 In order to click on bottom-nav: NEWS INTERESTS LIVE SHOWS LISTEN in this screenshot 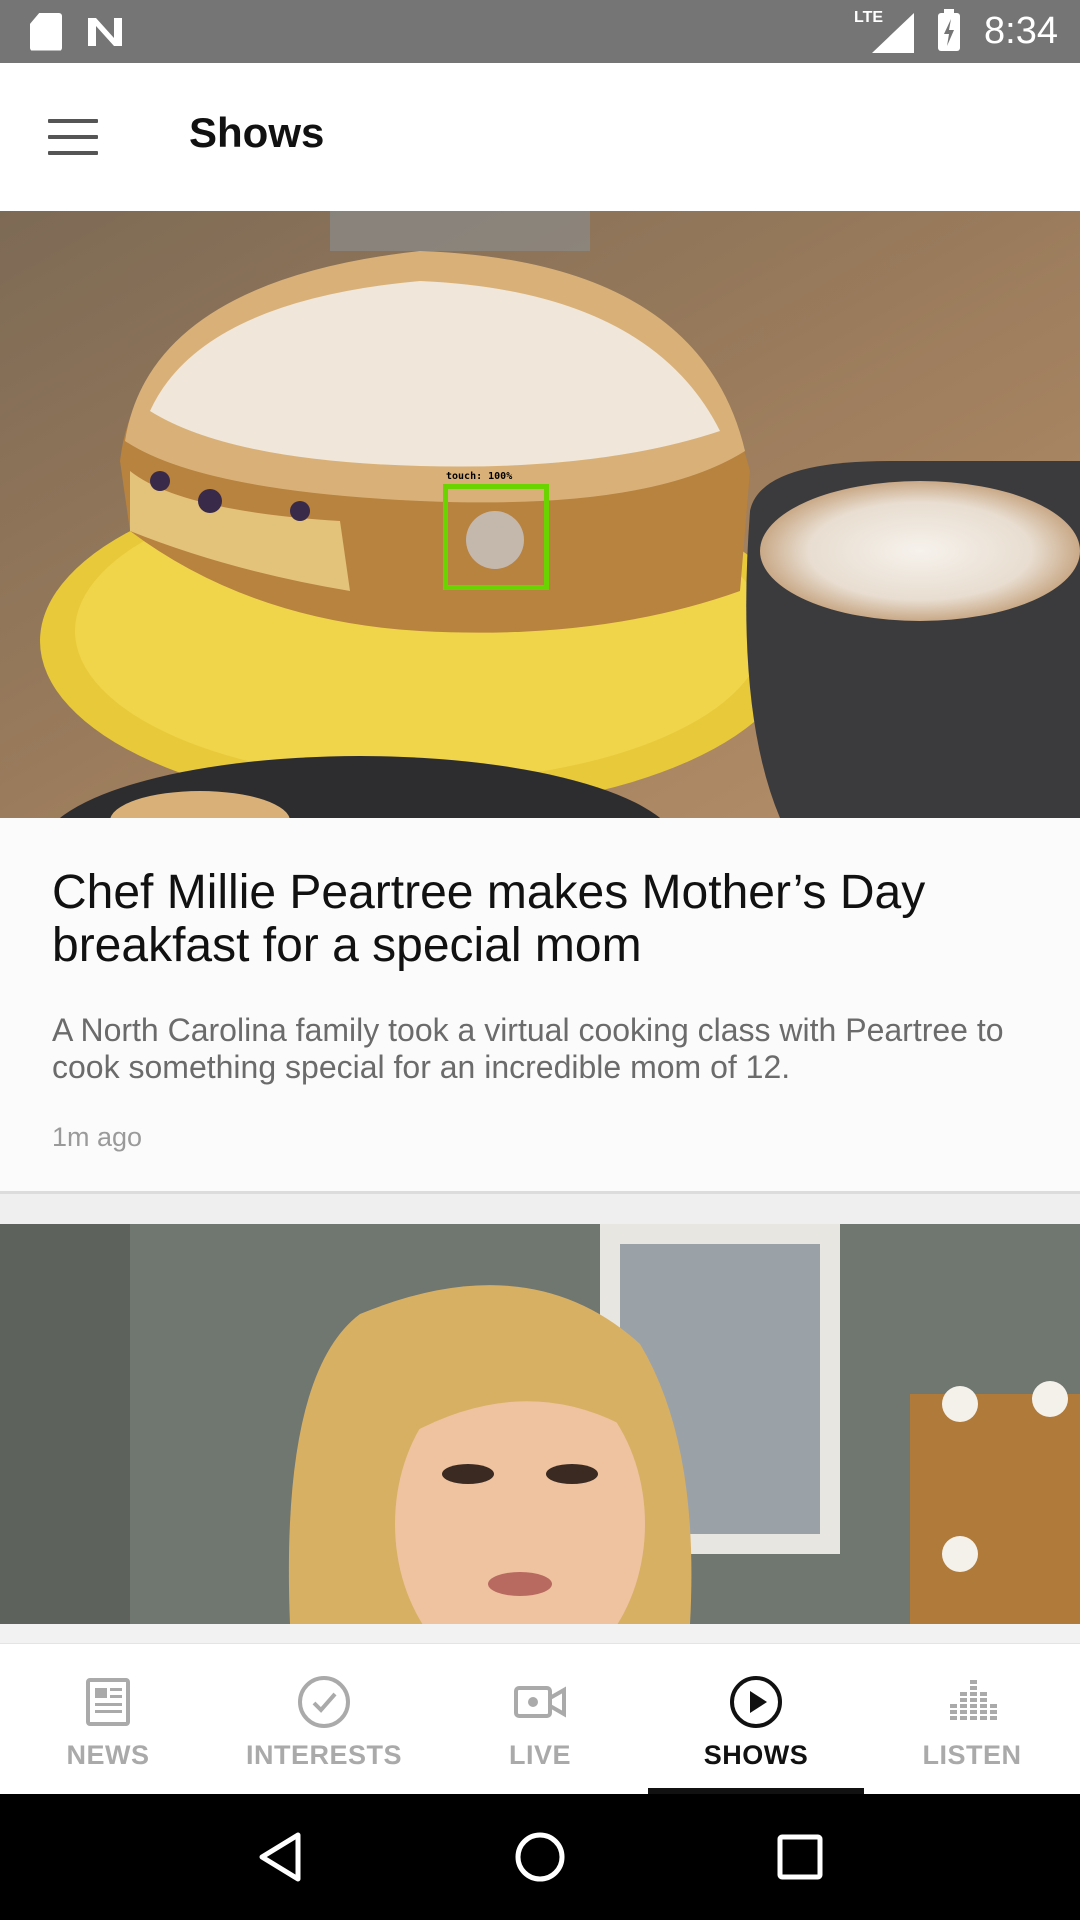, I will do `click(540, 1718)`.